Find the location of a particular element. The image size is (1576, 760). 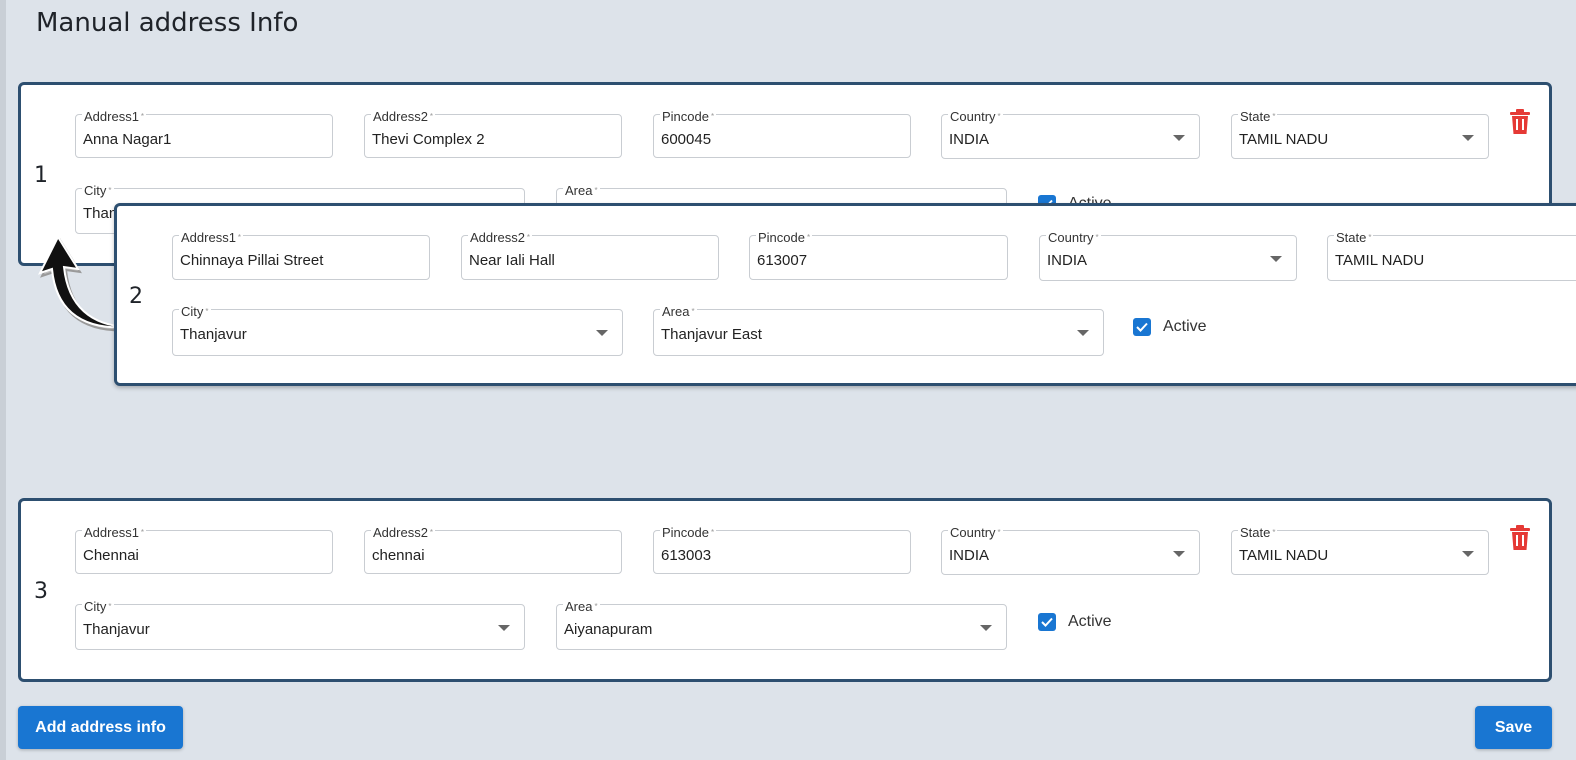

address2-value: Thevi Complex 2 is located at coordinates (428, 139).